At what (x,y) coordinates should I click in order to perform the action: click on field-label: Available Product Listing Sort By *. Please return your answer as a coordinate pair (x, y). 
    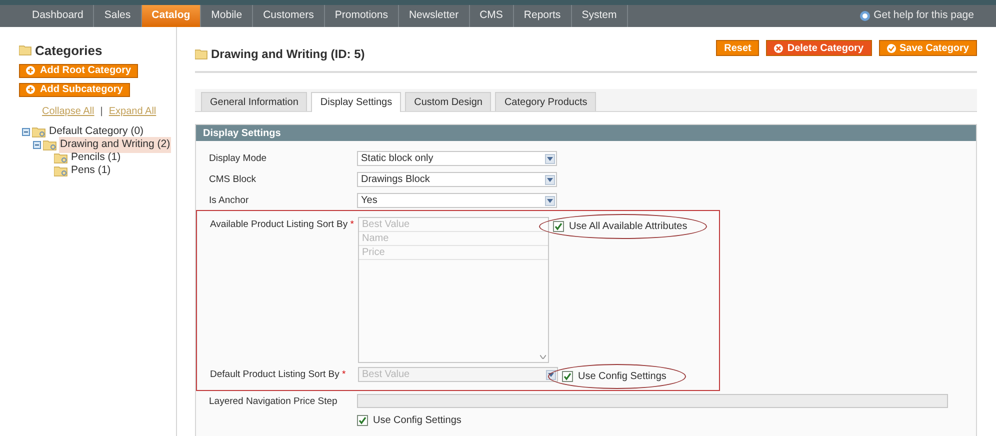
    Looking at the image, I should click on (282, 225).